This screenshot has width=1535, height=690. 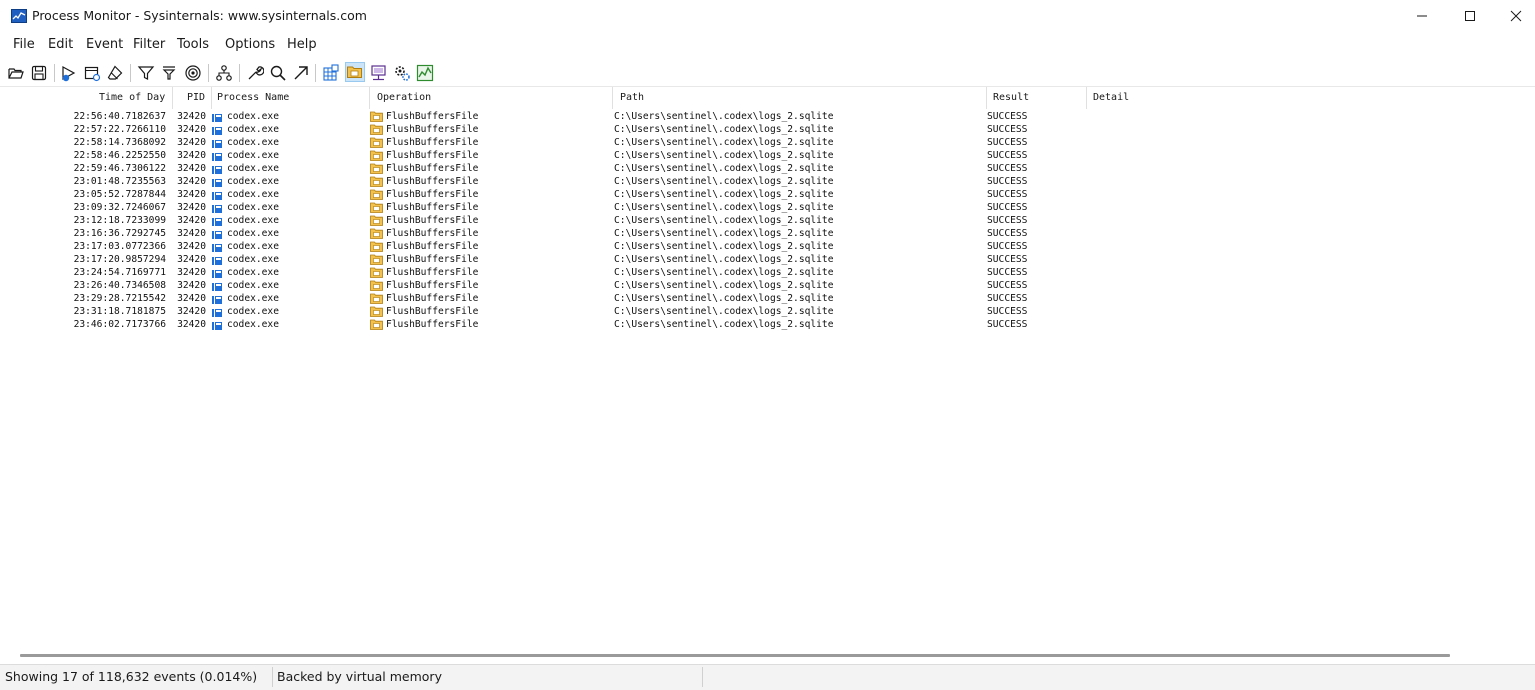 I want to click on menu-options: Options, so click(x=250, y=44).